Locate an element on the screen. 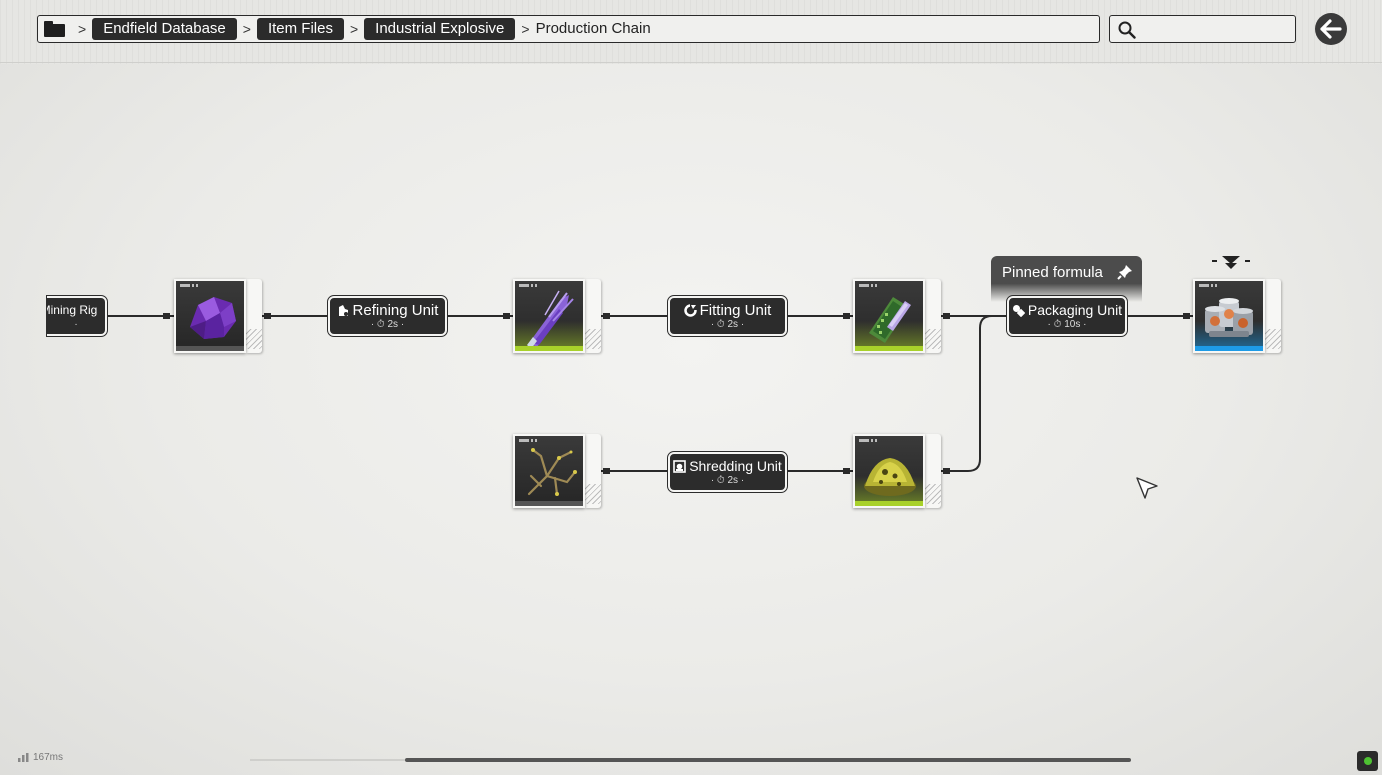 This screenshot has height=775, width=1382. status-indicator is located at coordinates (1367, 761).